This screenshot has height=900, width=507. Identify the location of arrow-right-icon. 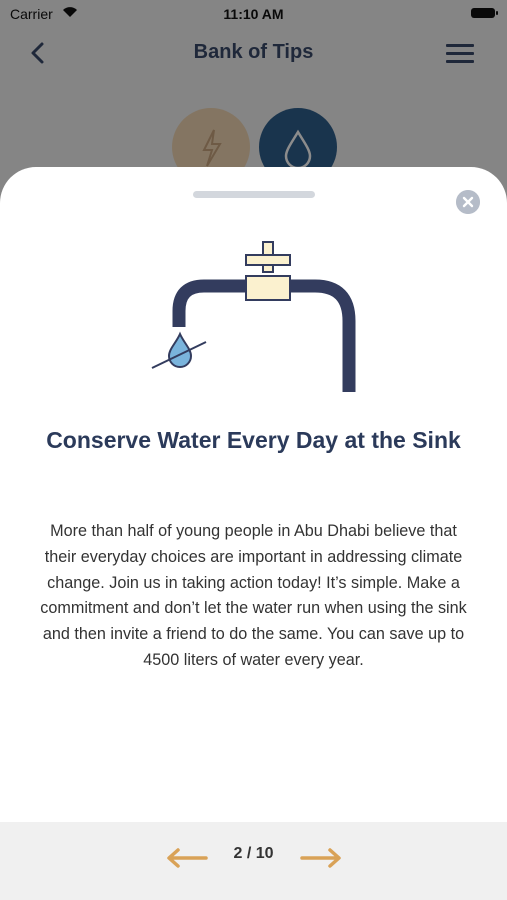
(321, 858).